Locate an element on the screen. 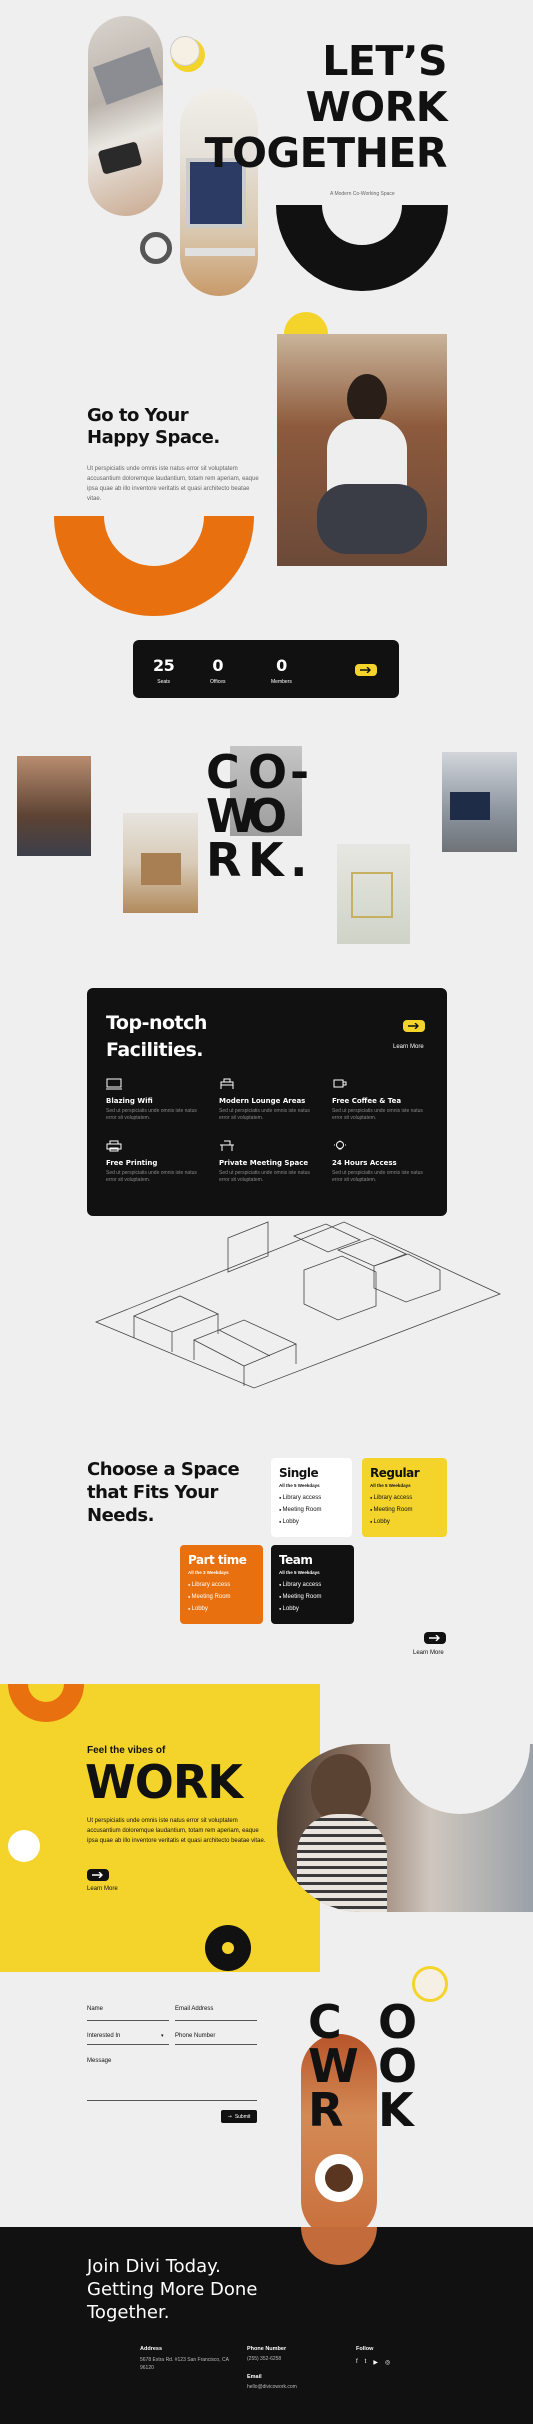 Image resolution: width=533 pixels, height=2424 pixels. submit-button: → Submit is located at coordinates (239, 2116).